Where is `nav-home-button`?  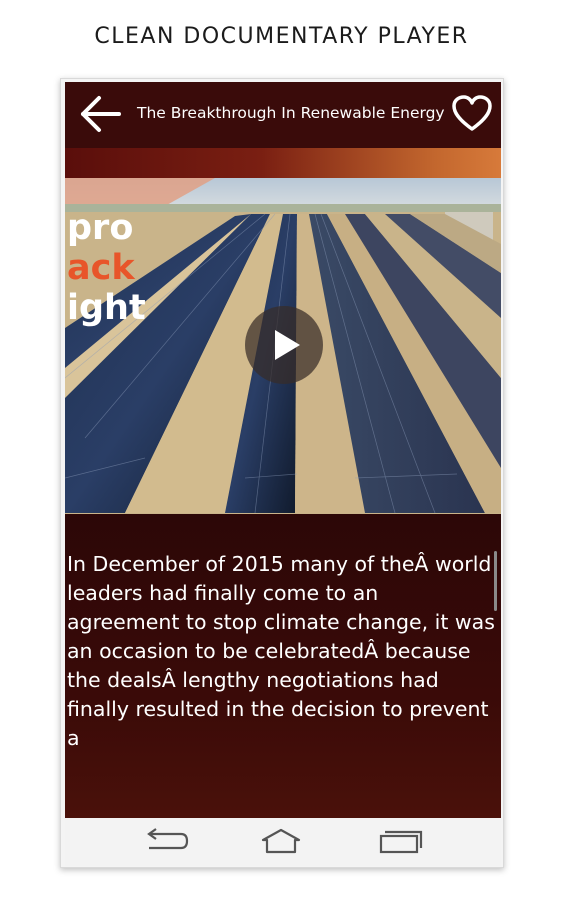 nav-home-button is located at coordinates (281, 842).